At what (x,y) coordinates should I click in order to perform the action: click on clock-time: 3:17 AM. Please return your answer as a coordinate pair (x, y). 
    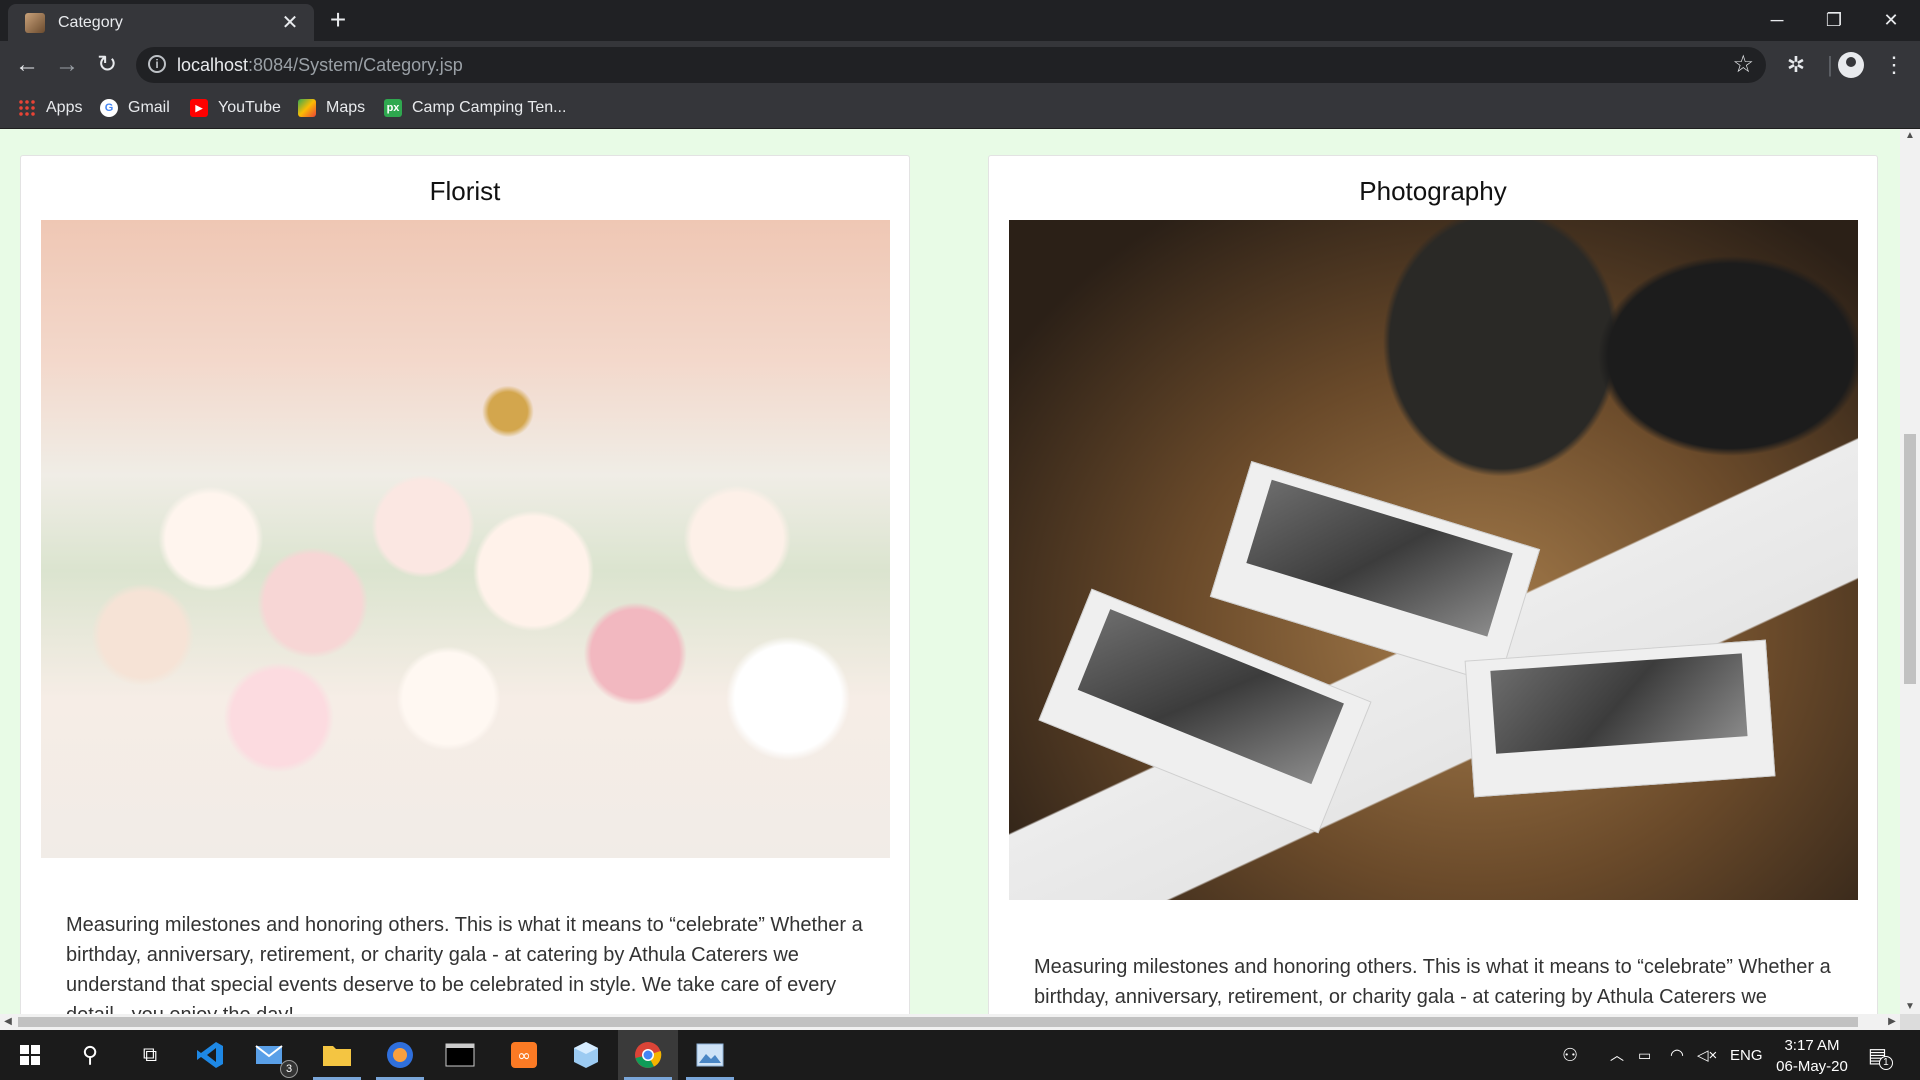
    Looking at the image, I should click on (1812, 1045).